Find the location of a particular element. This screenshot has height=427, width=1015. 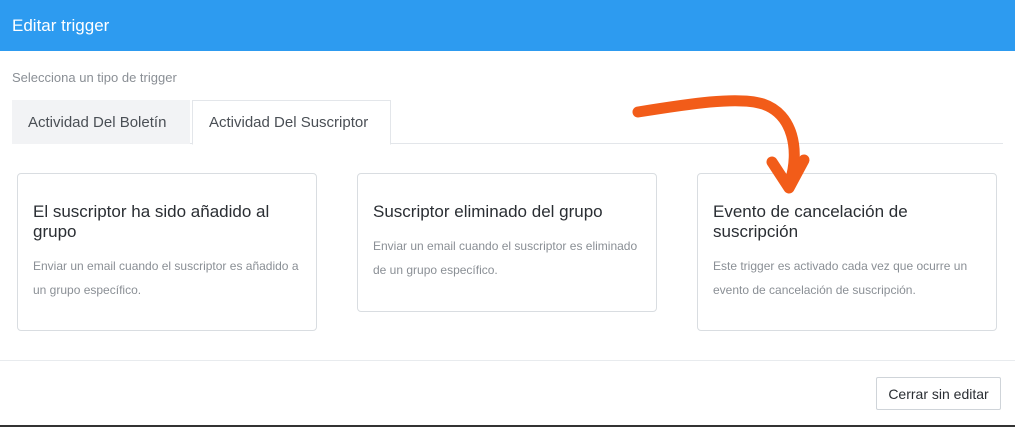

annotation-arrow-icon is located at coordinates (721, 144).